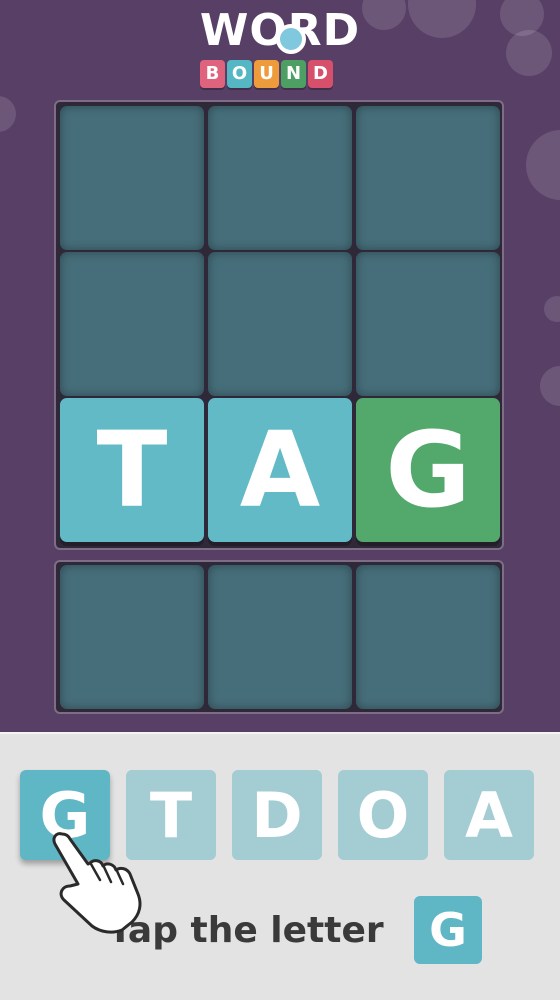 The height and width of the screenshot is (1000, 560). What do you see at coordinates (293, 74) in the screenshot?
I see `logo-tile: N` at bounding box center [293, 74].